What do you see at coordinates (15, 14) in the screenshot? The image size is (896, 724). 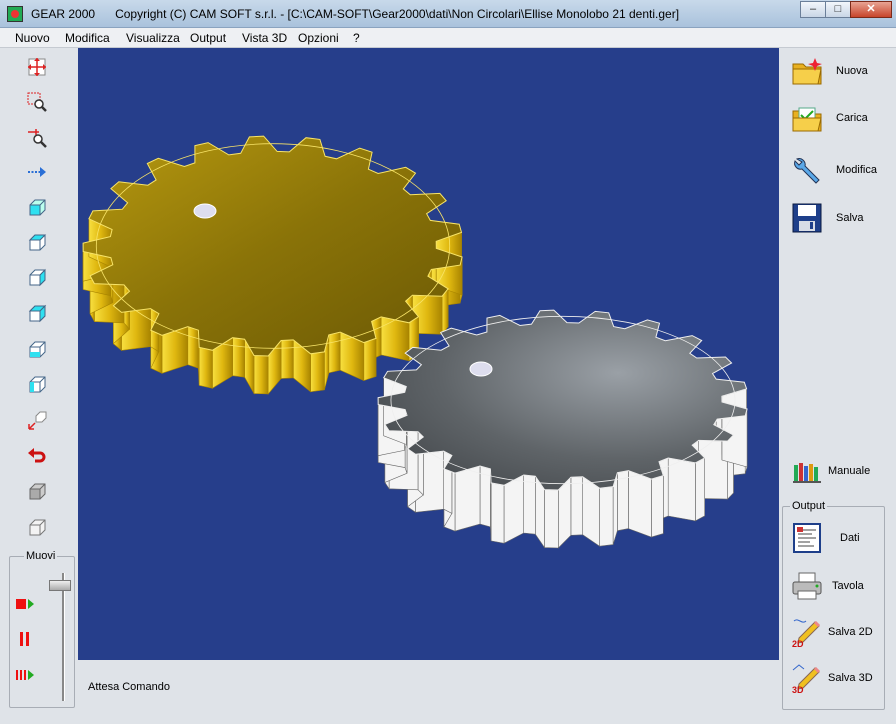 I see `app-icon` at bounding box center [15, 14].